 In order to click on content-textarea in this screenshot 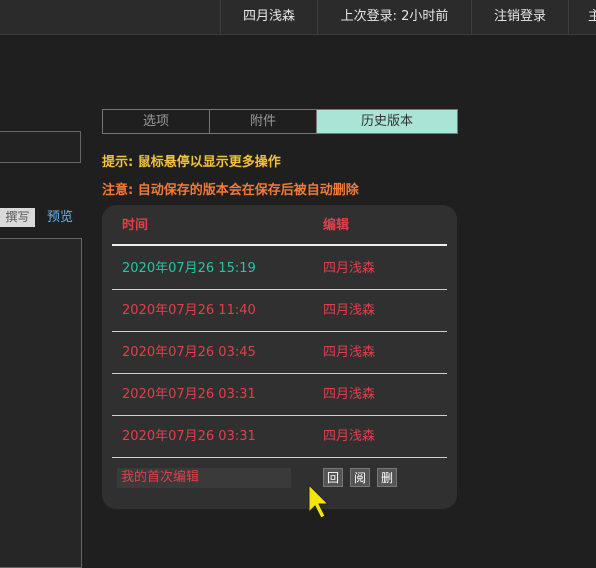, I will do `click(41, 403)`.